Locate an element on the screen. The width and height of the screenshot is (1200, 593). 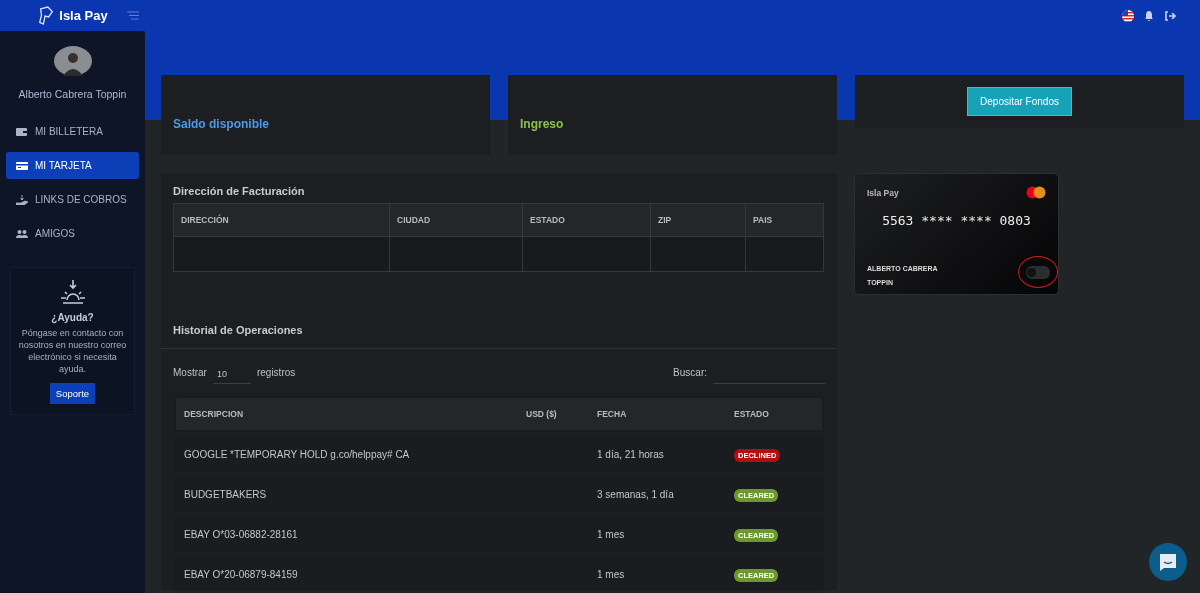
bell-icon is located at coordinates (1149, 15).